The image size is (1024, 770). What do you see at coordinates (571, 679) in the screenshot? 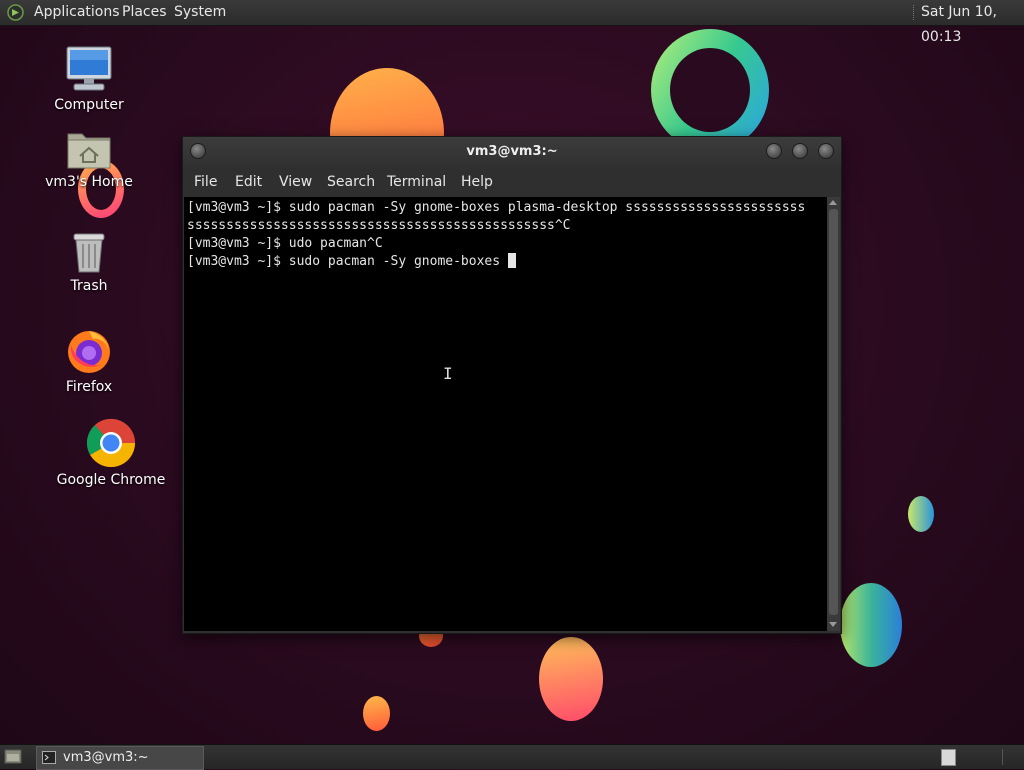
I see `wallpaper-blob-peach` at bounding box center [571, 679].